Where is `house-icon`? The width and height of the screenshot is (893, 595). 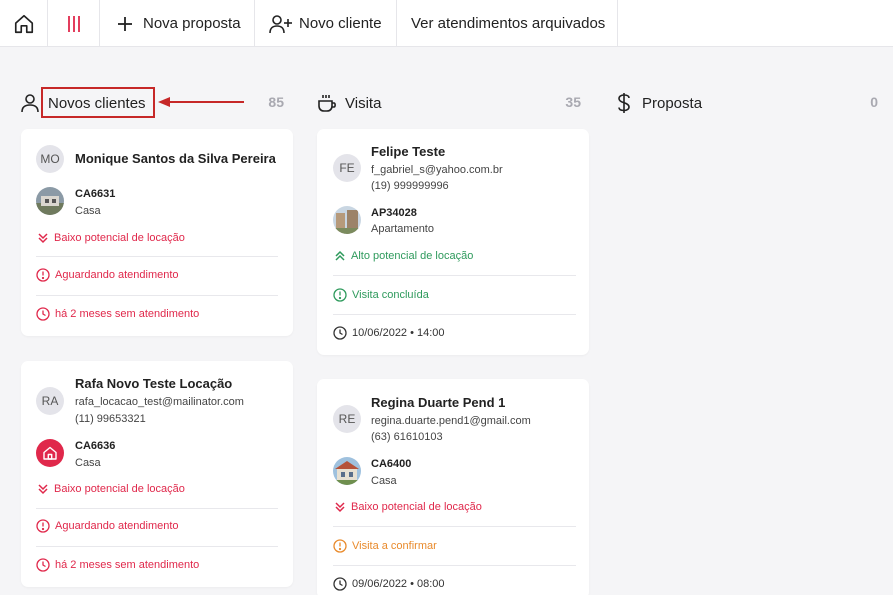 house-icon is located at coordinates (50, 453).